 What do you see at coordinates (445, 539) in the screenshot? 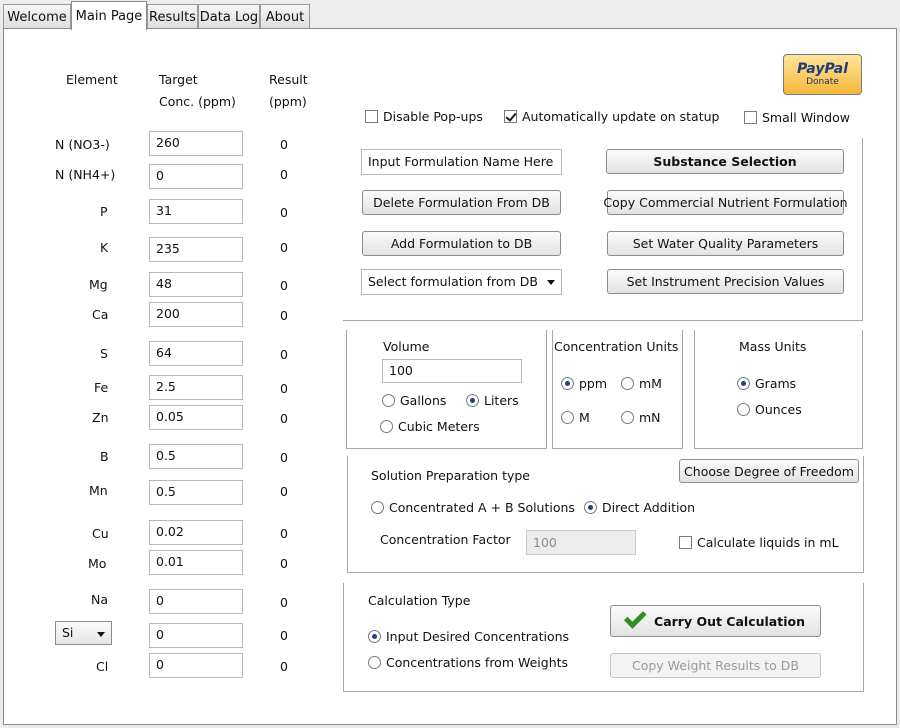
I see `concentration-factor-label: Concentration Factor` at bounding box center [445, 539].